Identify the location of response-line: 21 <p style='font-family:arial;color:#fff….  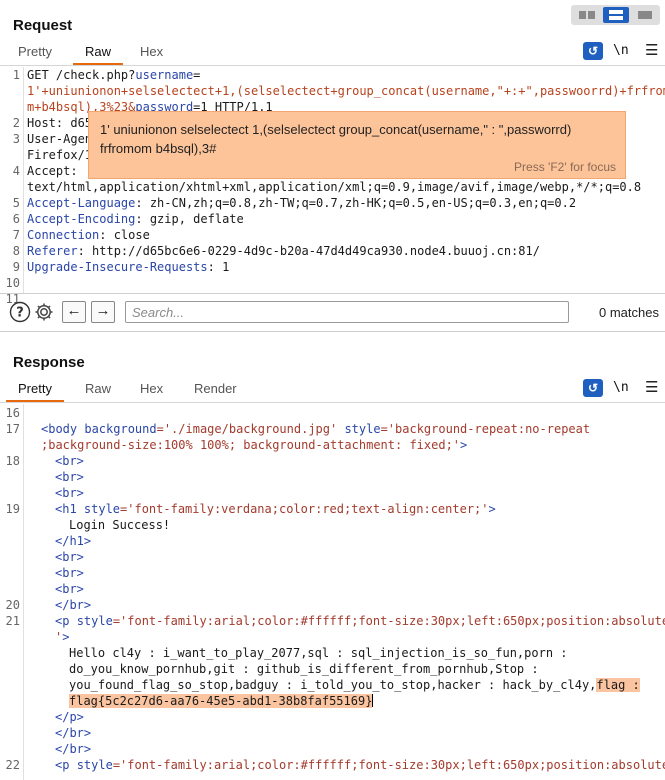
(332, 621).